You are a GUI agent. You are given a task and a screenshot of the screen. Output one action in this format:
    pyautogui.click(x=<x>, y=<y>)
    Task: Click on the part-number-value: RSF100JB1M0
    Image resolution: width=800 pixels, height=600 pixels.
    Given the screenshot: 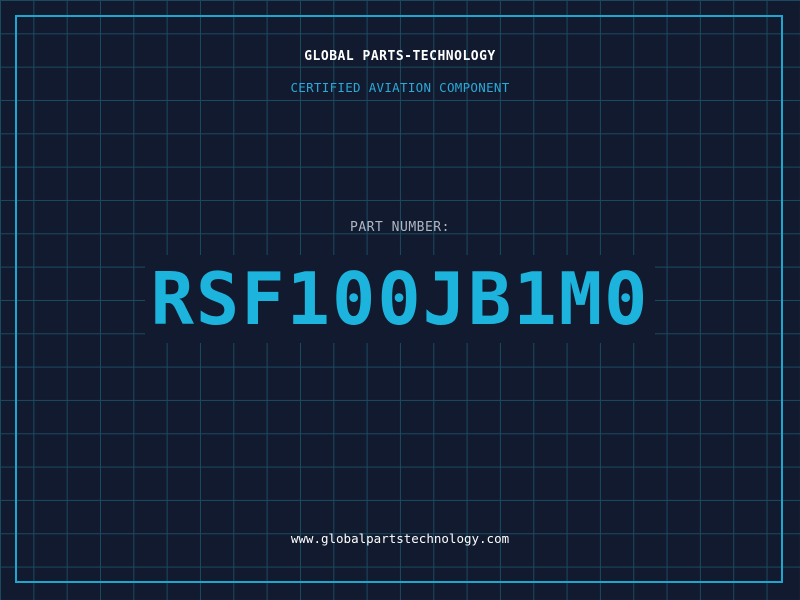 What is the action you would take?
    pyautogui.click(x=400, y=299)
    